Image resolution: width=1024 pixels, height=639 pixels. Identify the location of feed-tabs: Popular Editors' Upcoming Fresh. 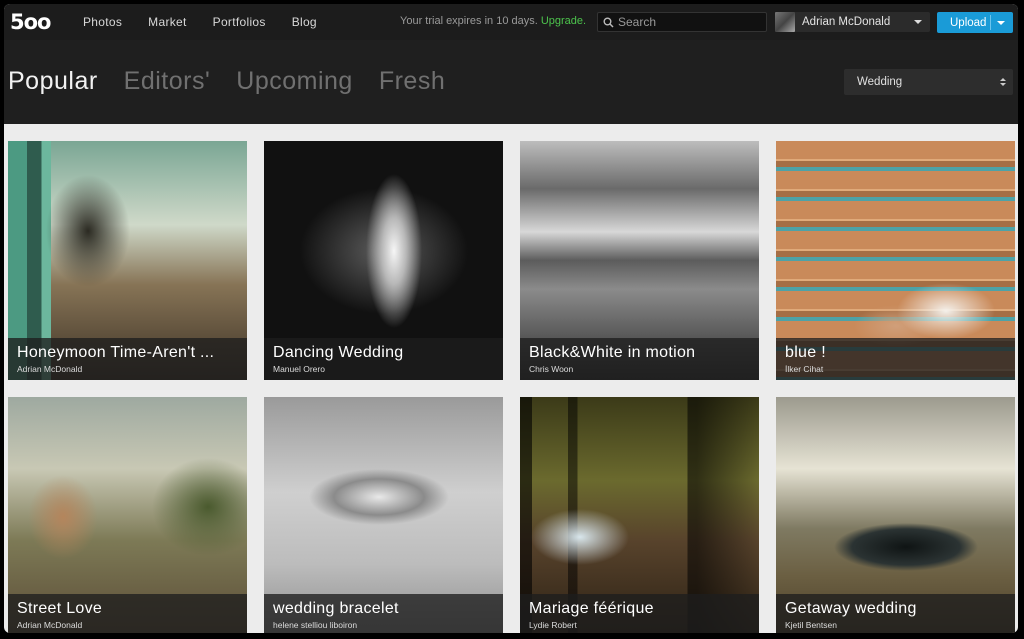
(239, 81).